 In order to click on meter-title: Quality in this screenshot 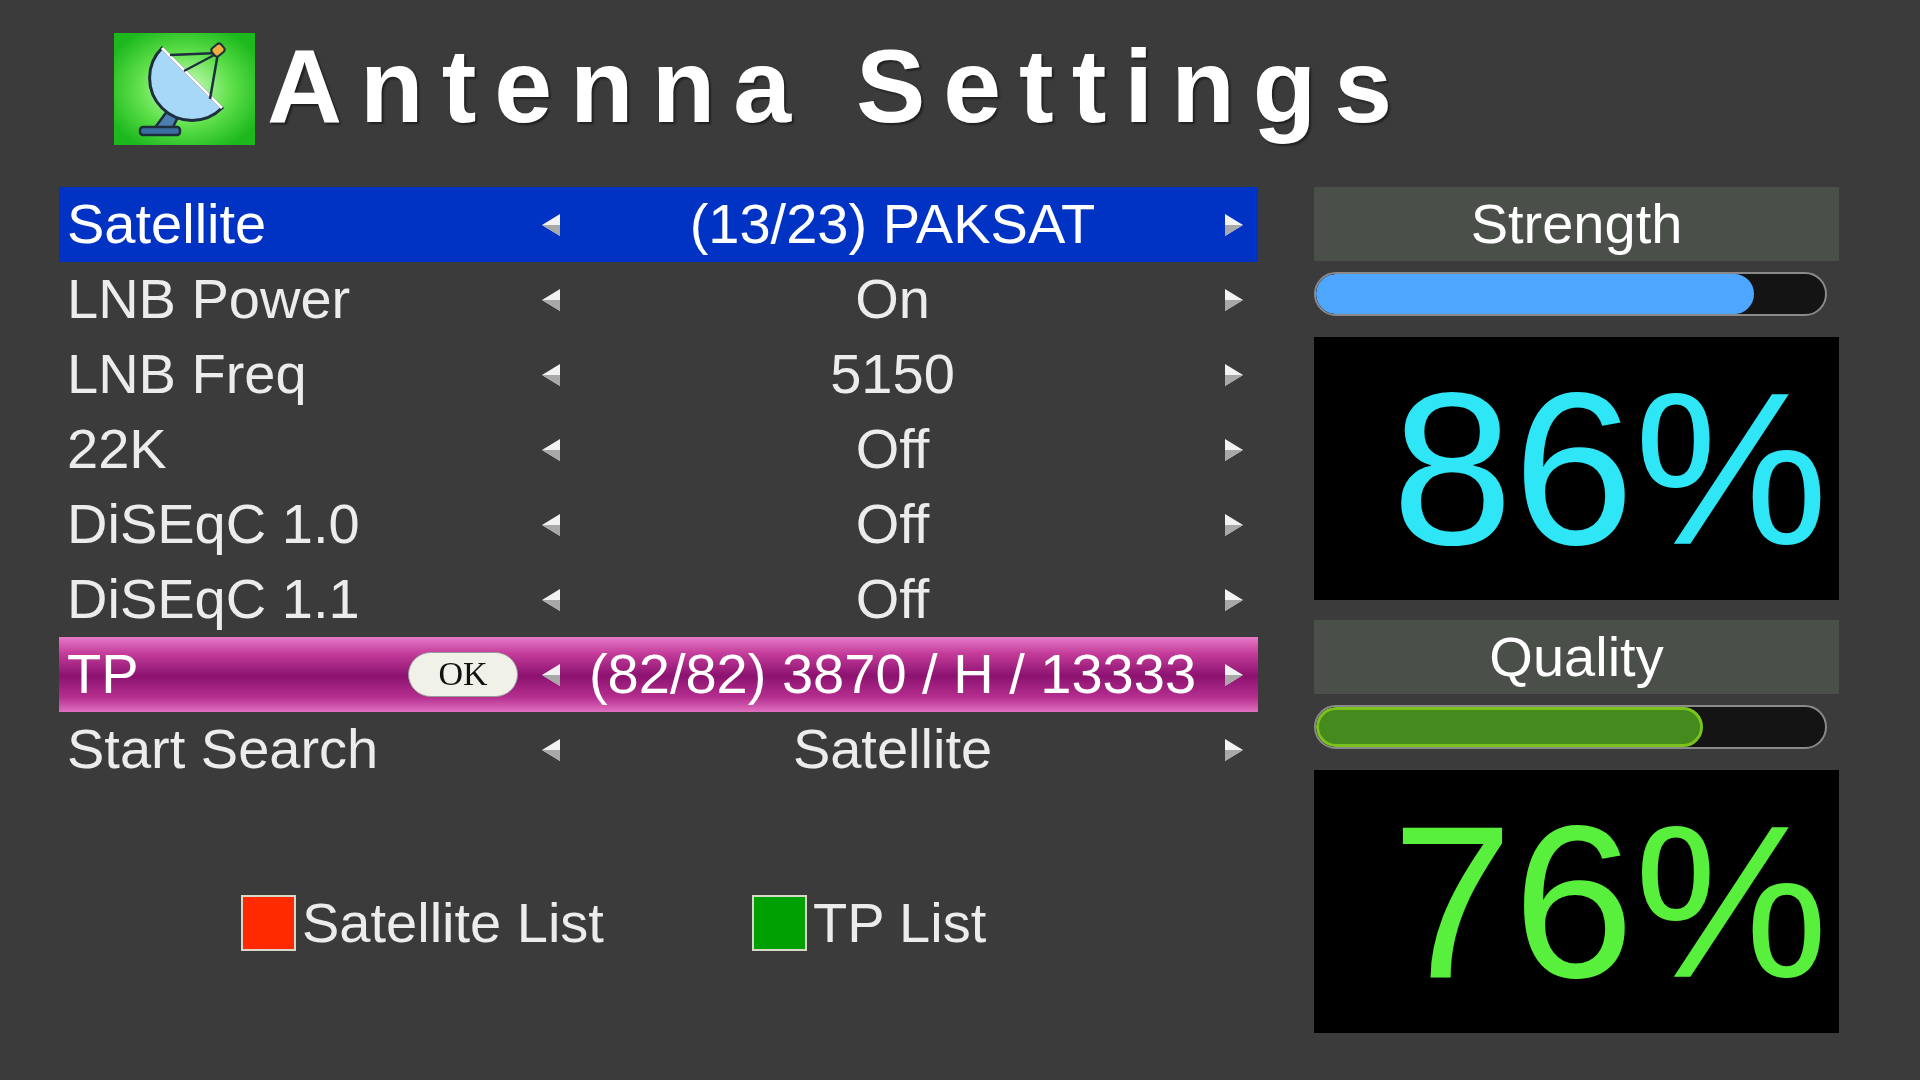, I will do `click(1576, 657)`.